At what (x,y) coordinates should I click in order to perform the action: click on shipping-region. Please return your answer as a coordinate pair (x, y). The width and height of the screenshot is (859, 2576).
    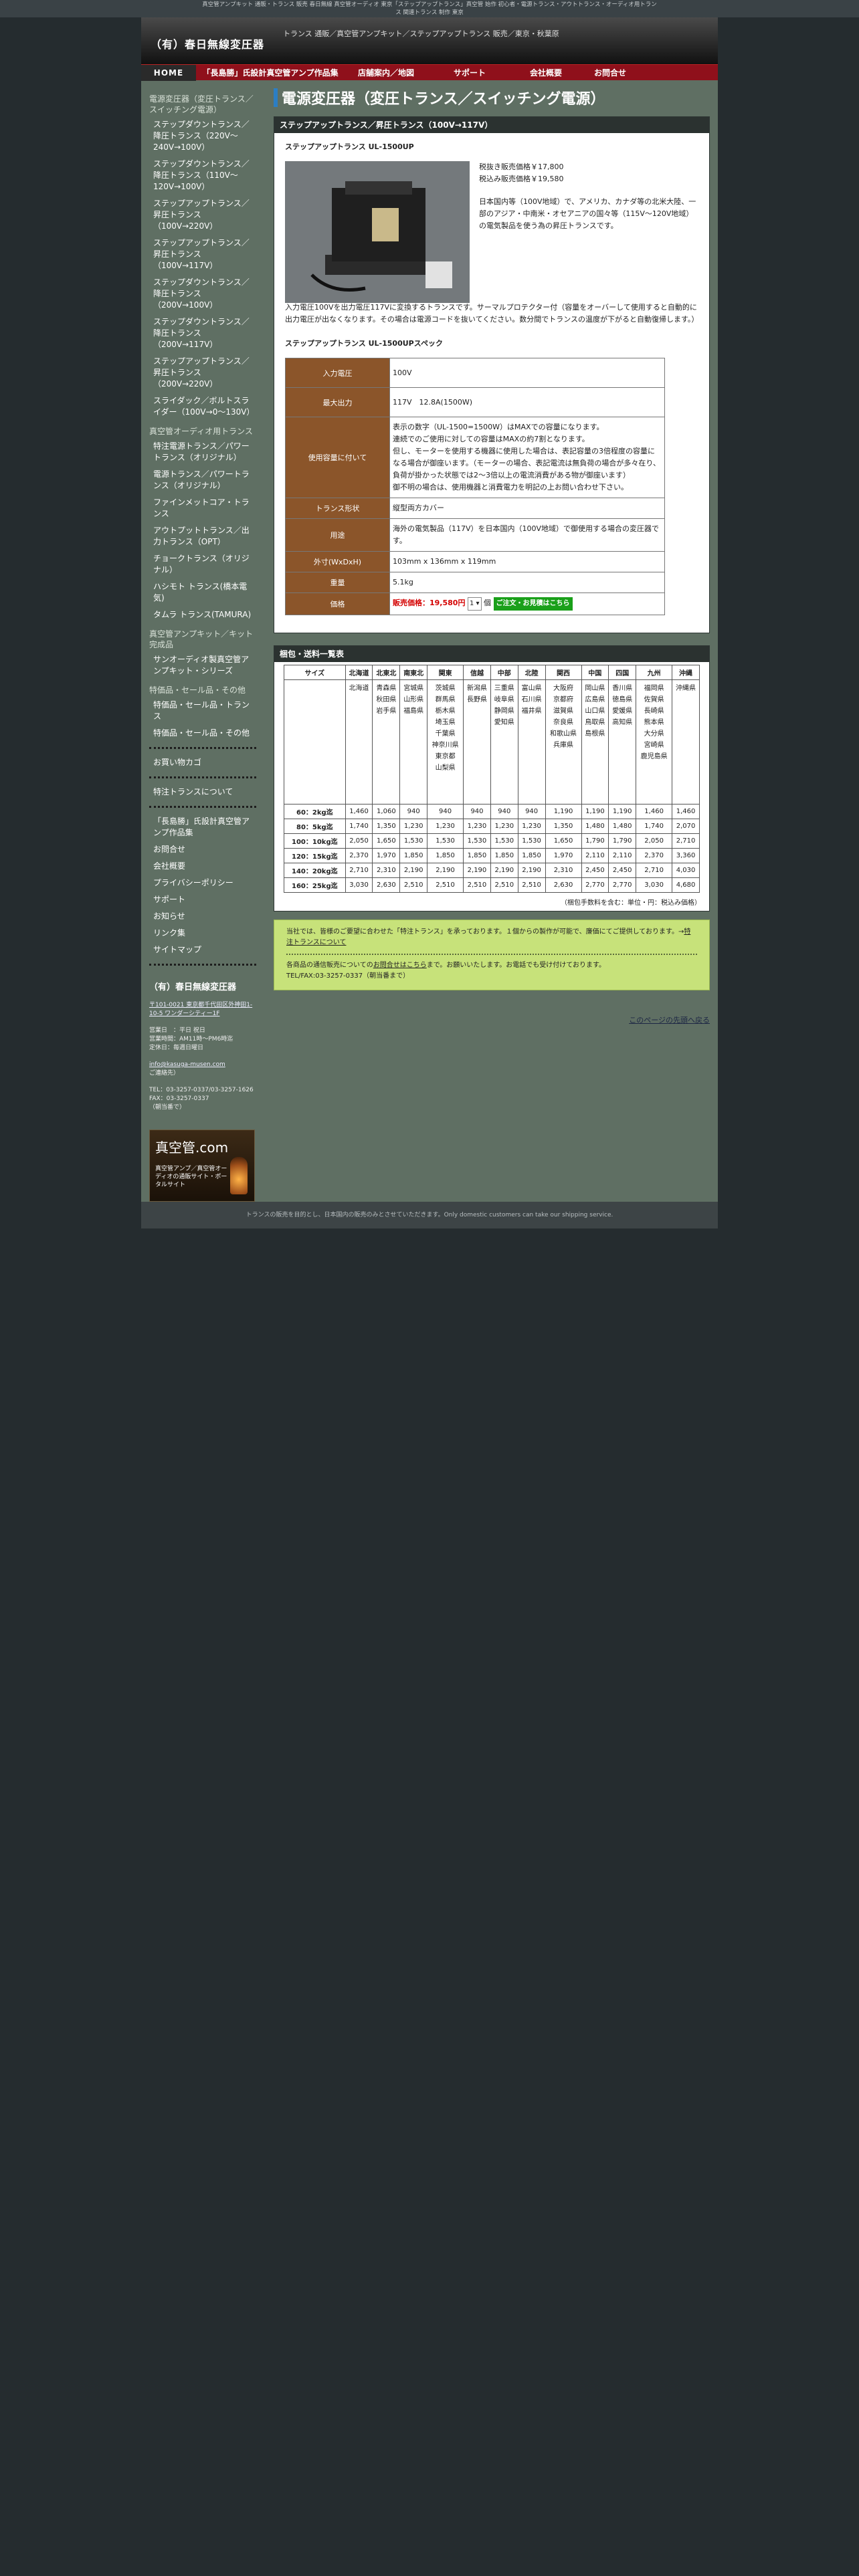
    Looking at the image, I should click on (315, 742).